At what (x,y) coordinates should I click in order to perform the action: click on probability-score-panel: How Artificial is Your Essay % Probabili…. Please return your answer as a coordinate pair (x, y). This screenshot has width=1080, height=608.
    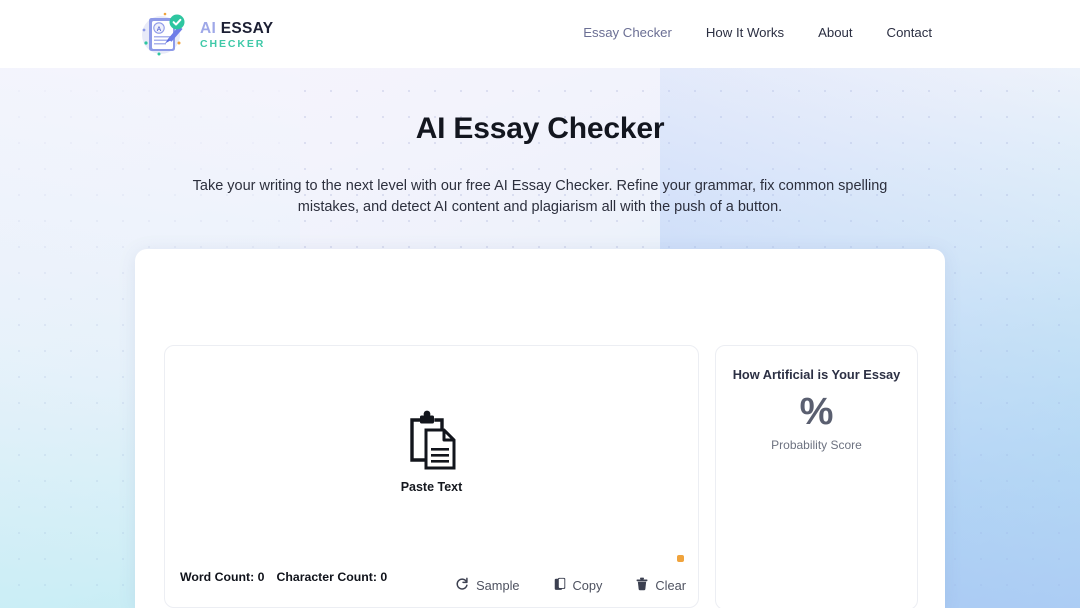
    Looking at the image, I should click on (816, 476).